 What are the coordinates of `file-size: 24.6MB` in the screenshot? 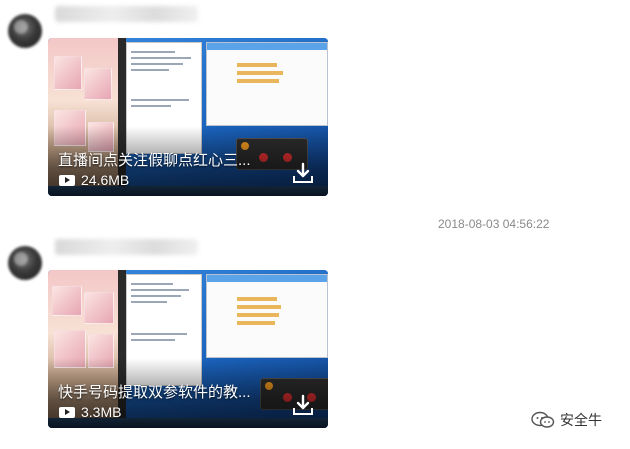 It's located at (105, 180).